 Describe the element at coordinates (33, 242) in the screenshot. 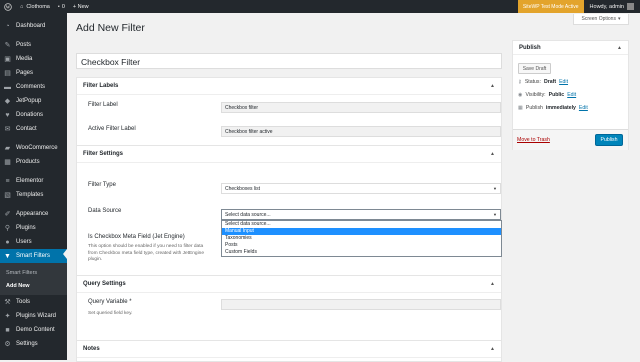

I see `sidebar-item-users: ● Users` at that location.